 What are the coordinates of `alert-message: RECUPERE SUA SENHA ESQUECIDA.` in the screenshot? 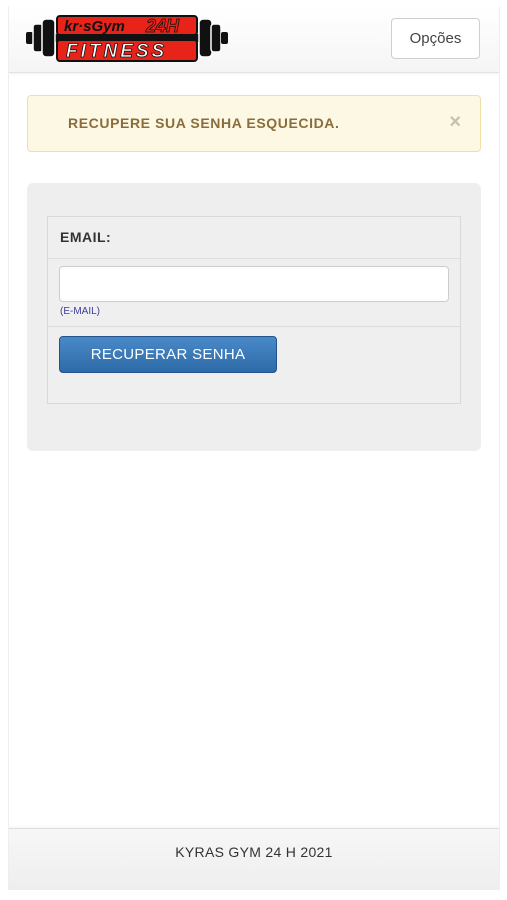 It's located at (204, 123).